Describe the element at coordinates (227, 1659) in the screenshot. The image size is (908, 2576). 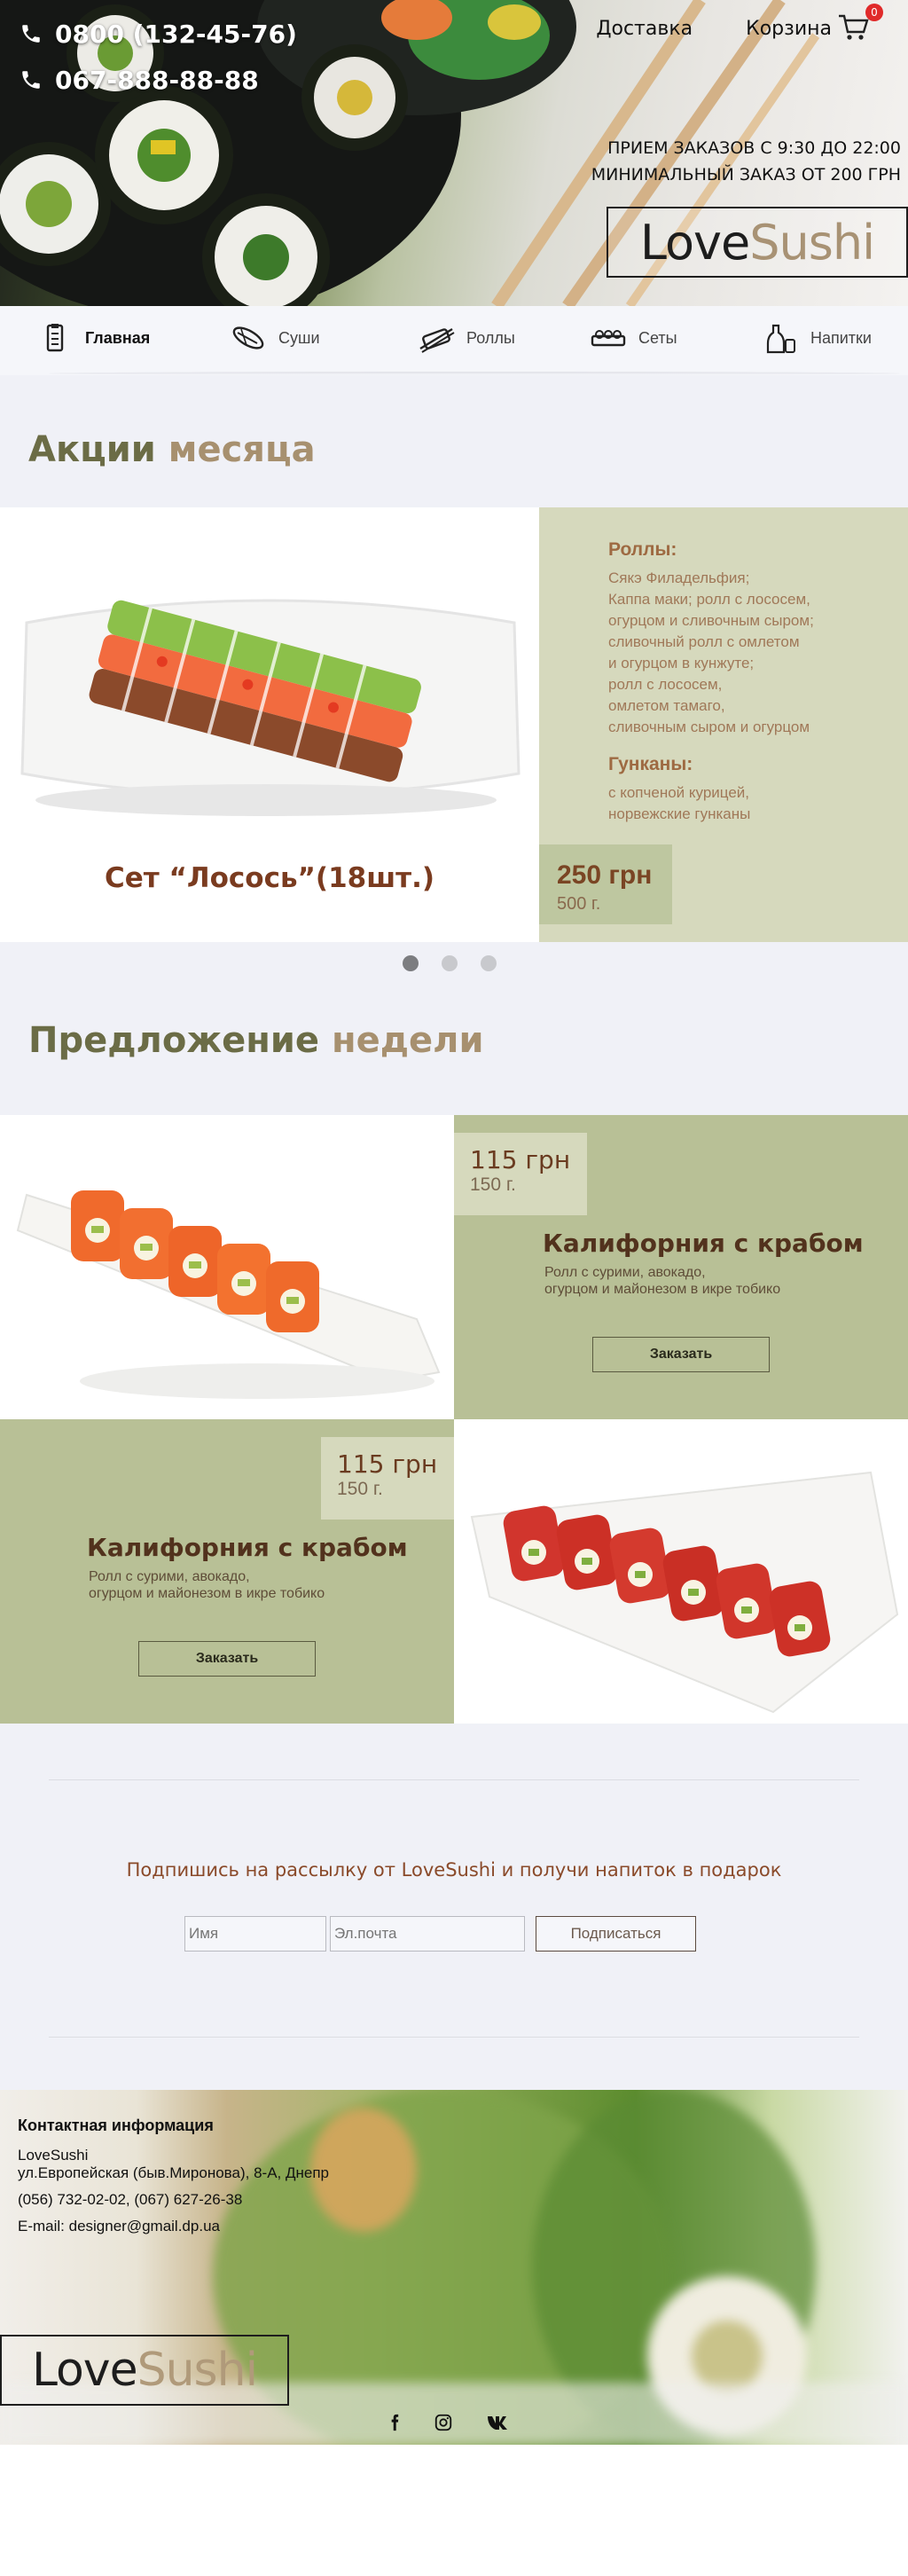
I see `offer-2-order-button: Заказать` at that location.